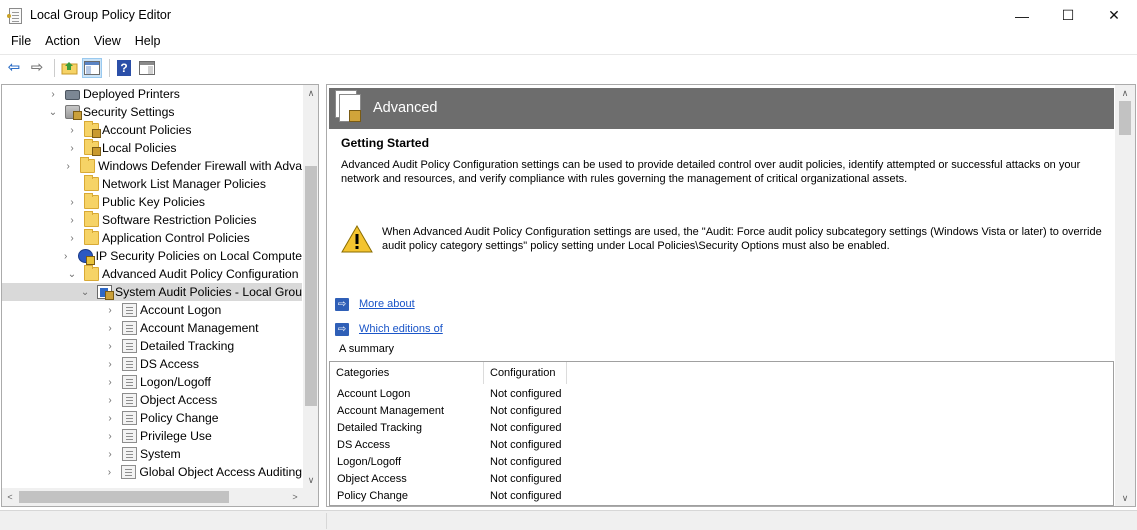  What do you see at coordinates (295, 497) in the screenshot?
I see `scroll-right-arrow-icon: >` at bounding box center [295, 497].